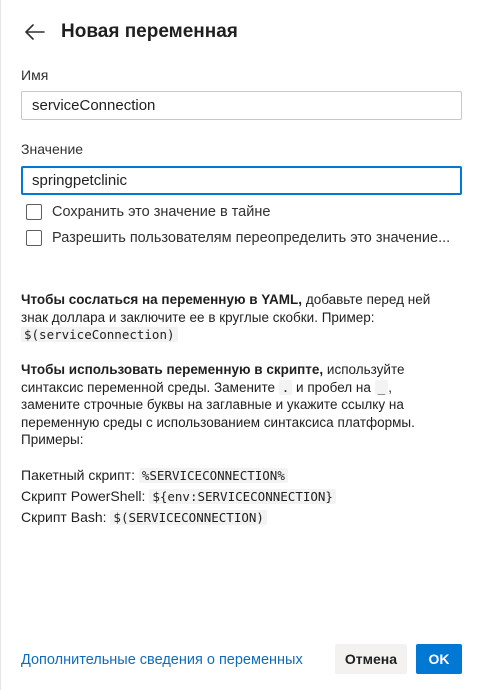 This screenshot has width=478, height=690. I want to click on yaml-info-heading: Чтобы сослаться на переменную в YAML,, so click(162, 299).